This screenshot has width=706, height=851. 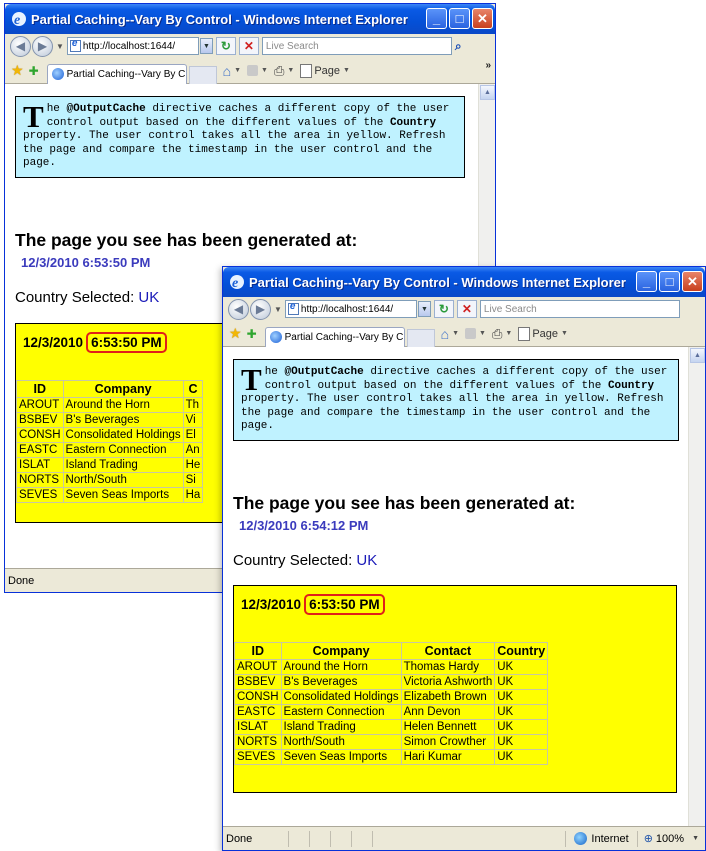 I want to click on table-row: NORTS North/South Simon Crowther UK, so click(x=391, y=742).